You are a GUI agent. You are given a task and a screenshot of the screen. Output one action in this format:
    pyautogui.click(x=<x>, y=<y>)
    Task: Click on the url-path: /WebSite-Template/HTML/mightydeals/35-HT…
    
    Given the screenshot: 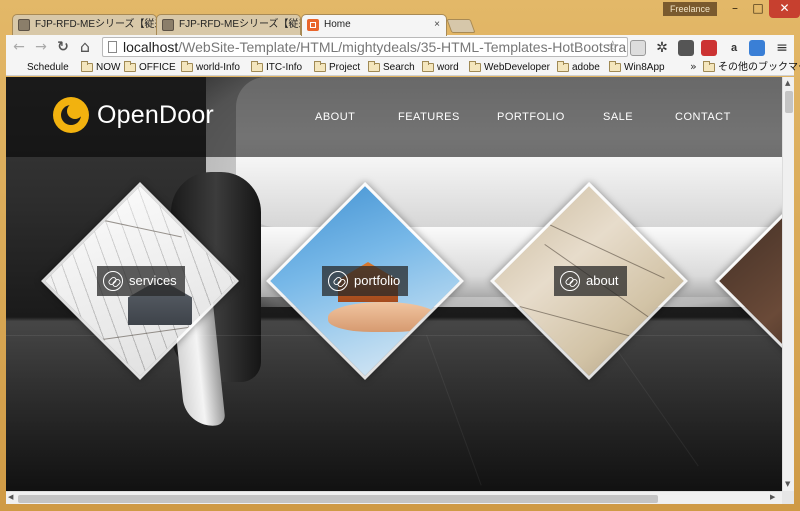 What is the action you would take?
    pyautogui.click(x=403, y=47)
    